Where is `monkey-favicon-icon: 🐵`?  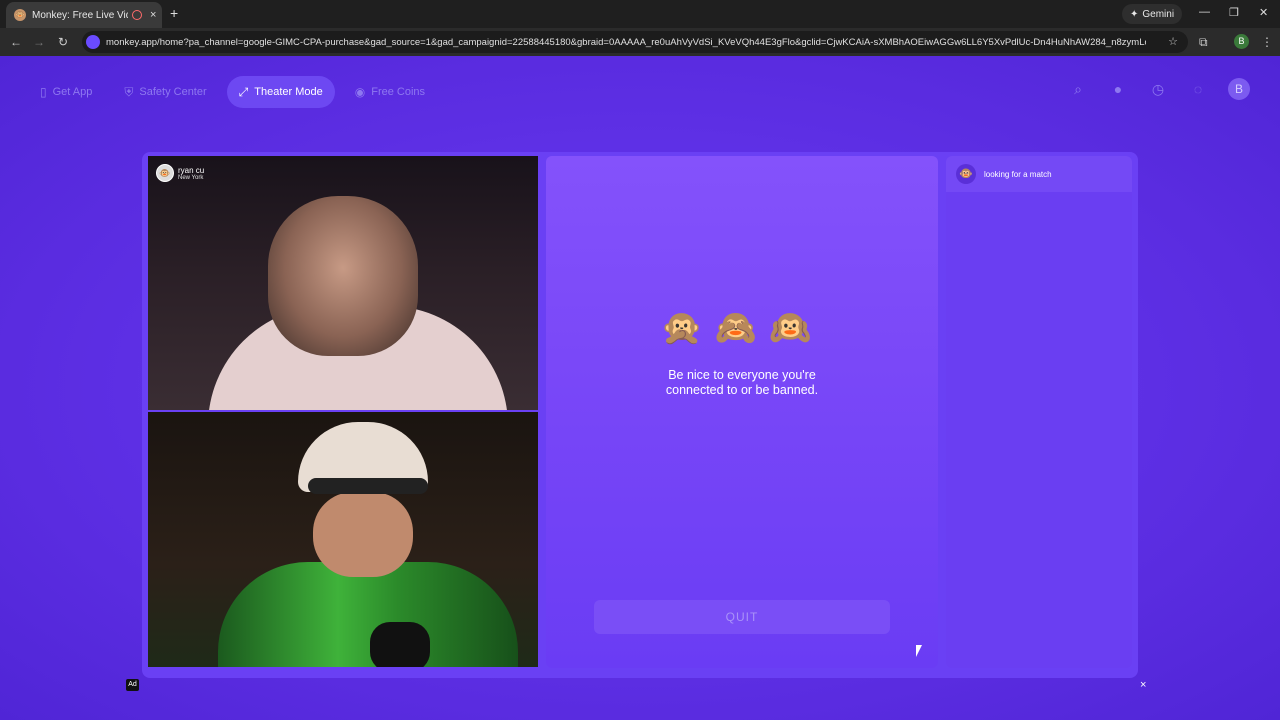
monkey-favicon-icon: 🐵 is located at coordinates (20, 15).